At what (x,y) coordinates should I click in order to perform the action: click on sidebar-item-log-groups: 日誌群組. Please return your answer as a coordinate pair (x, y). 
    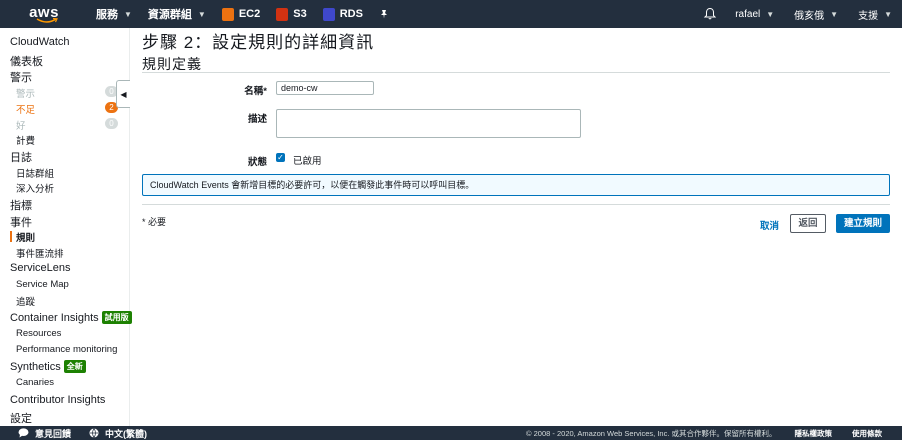
    Looking at the image, I should click on (35, 173).